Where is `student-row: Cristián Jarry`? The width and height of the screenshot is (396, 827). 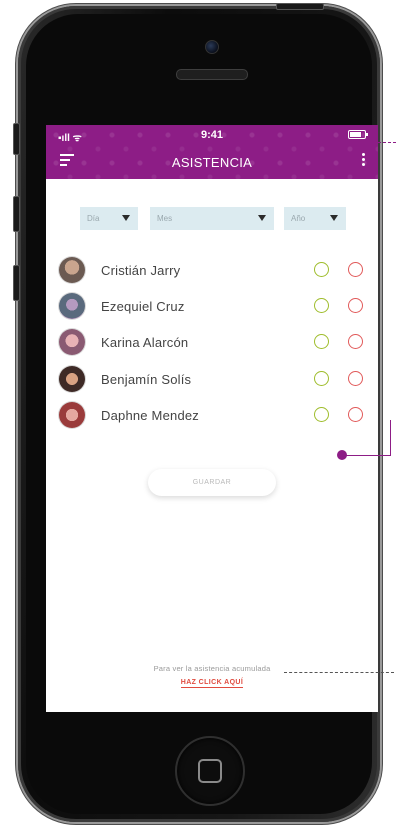 student-row: Cristián Jarry is located at coordinates (212, 270).